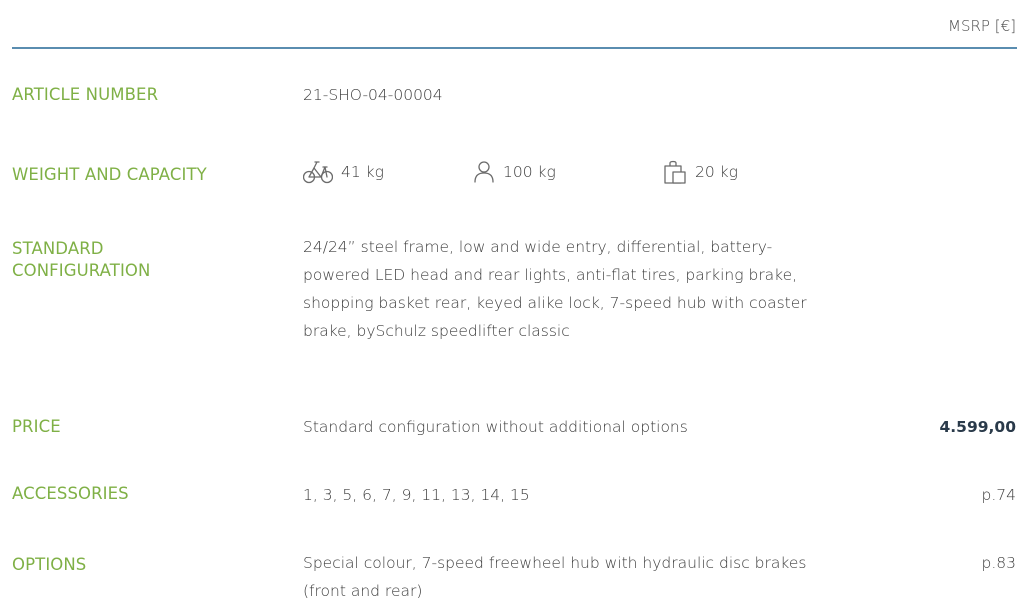 This screenshot has width=1029, height=608. I want to click on bike-weight-value: 41 kg, so click(362, 172).